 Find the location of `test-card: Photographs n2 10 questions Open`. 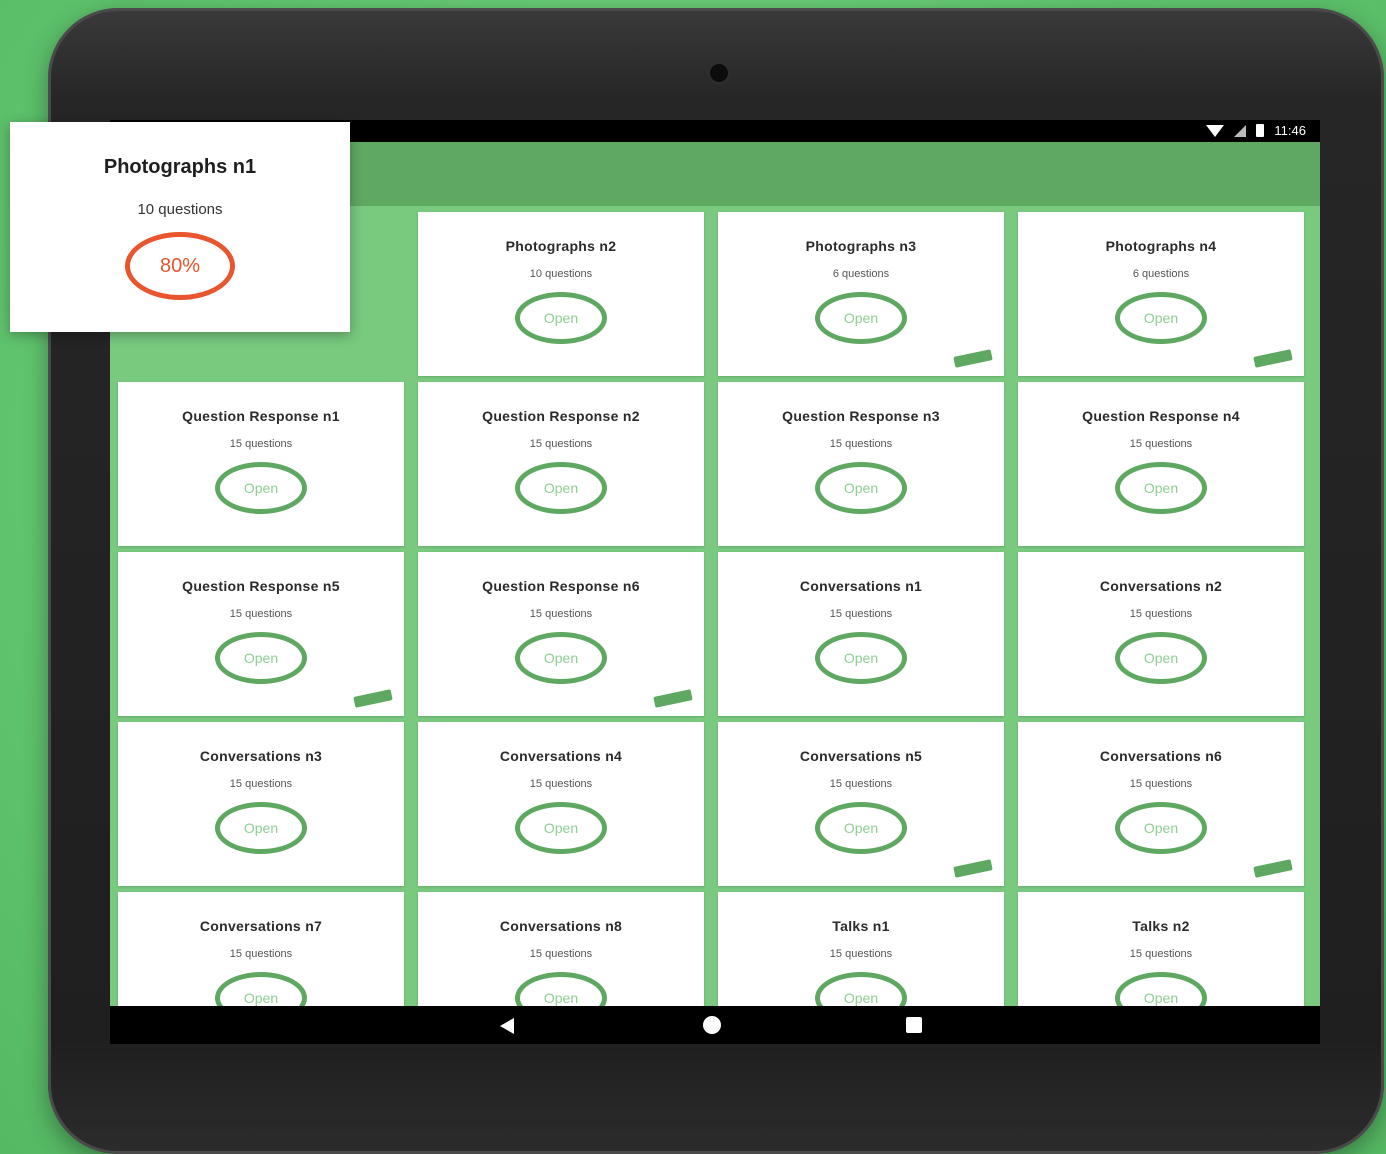

test-card: Photographs n2 10 questions Open is located at coordinates (561, 294).